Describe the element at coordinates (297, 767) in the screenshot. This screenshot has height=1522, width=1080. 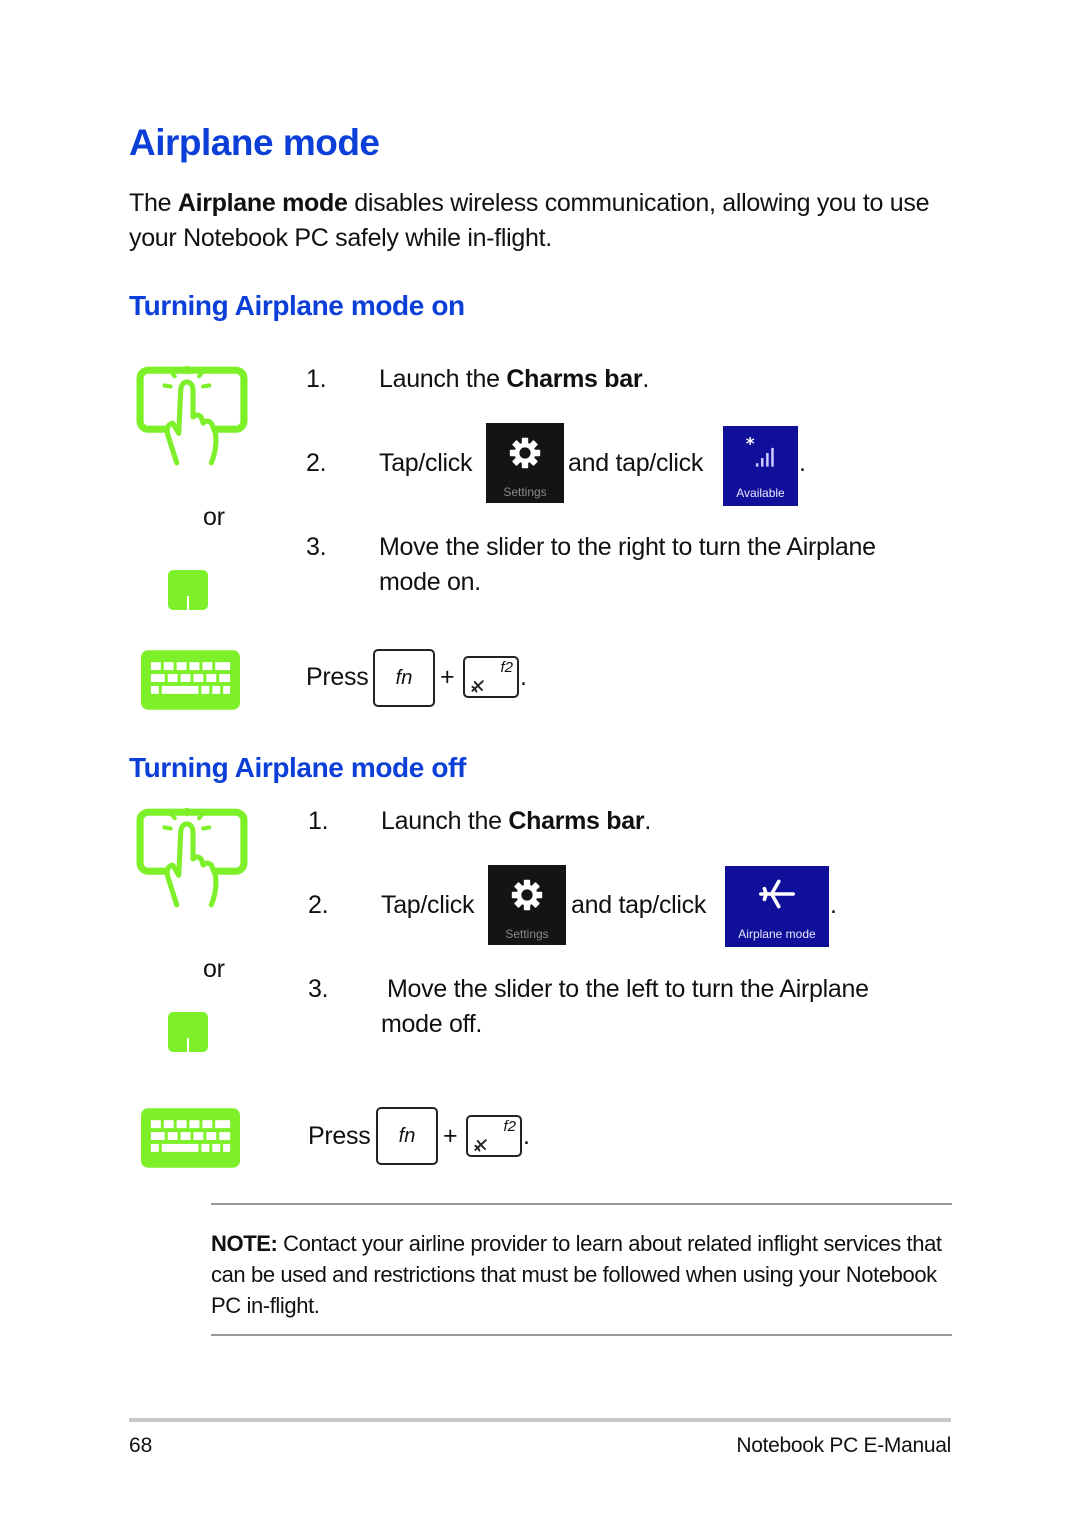
I see `section-heading-off: Turning Airplane mode off` at that location.